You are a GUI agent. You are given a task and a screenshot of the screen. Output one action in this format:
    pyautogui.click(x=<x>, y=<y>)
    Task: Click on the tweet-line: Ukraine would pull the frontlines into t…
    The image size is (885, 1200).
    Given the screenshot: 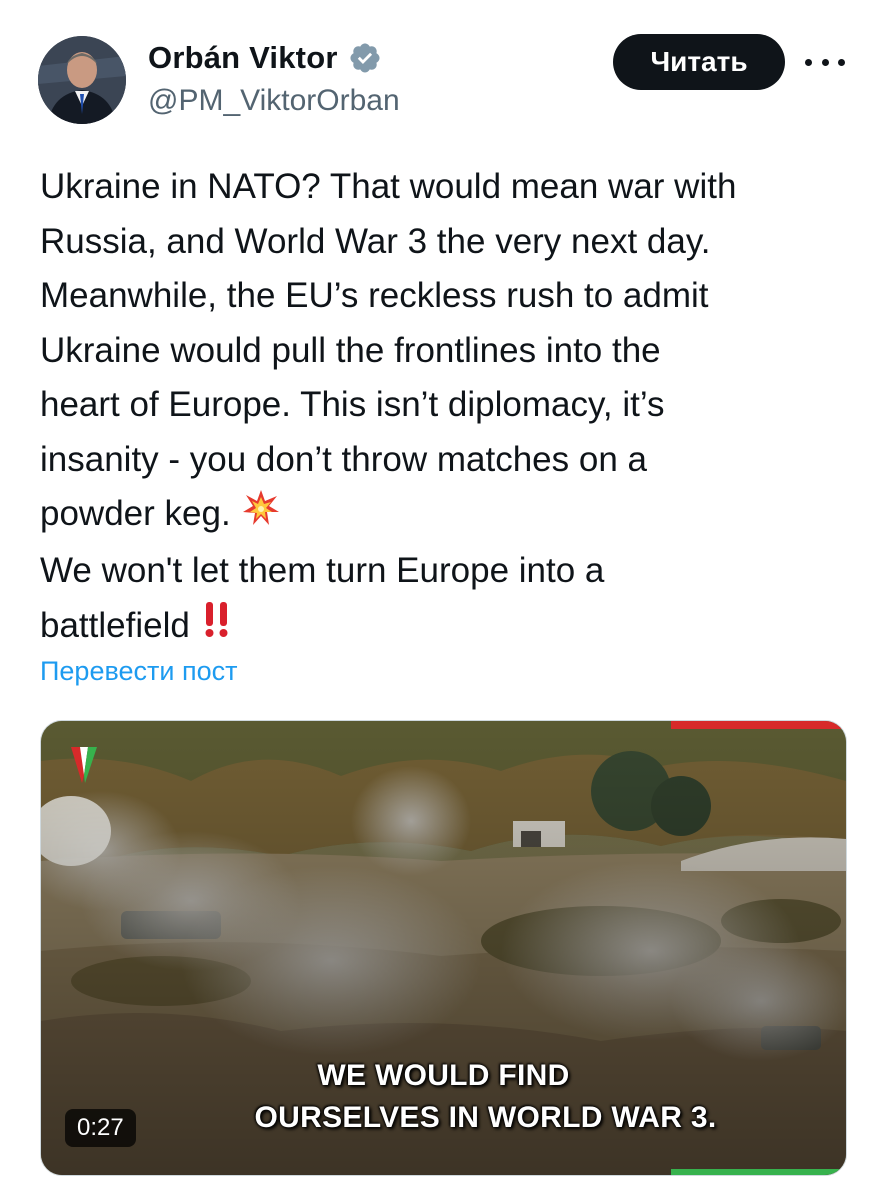 What is the action you would take?
    pyautogui.click(x=350, y=350)
    